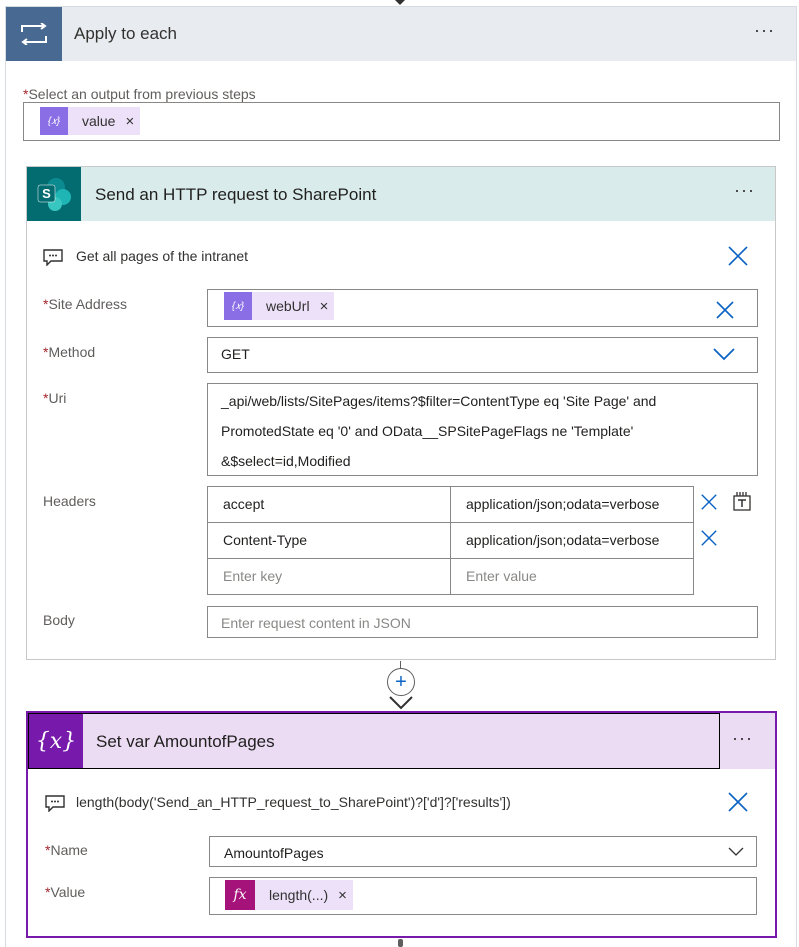  I want to click on method-label: *Method, so click(69, 352).